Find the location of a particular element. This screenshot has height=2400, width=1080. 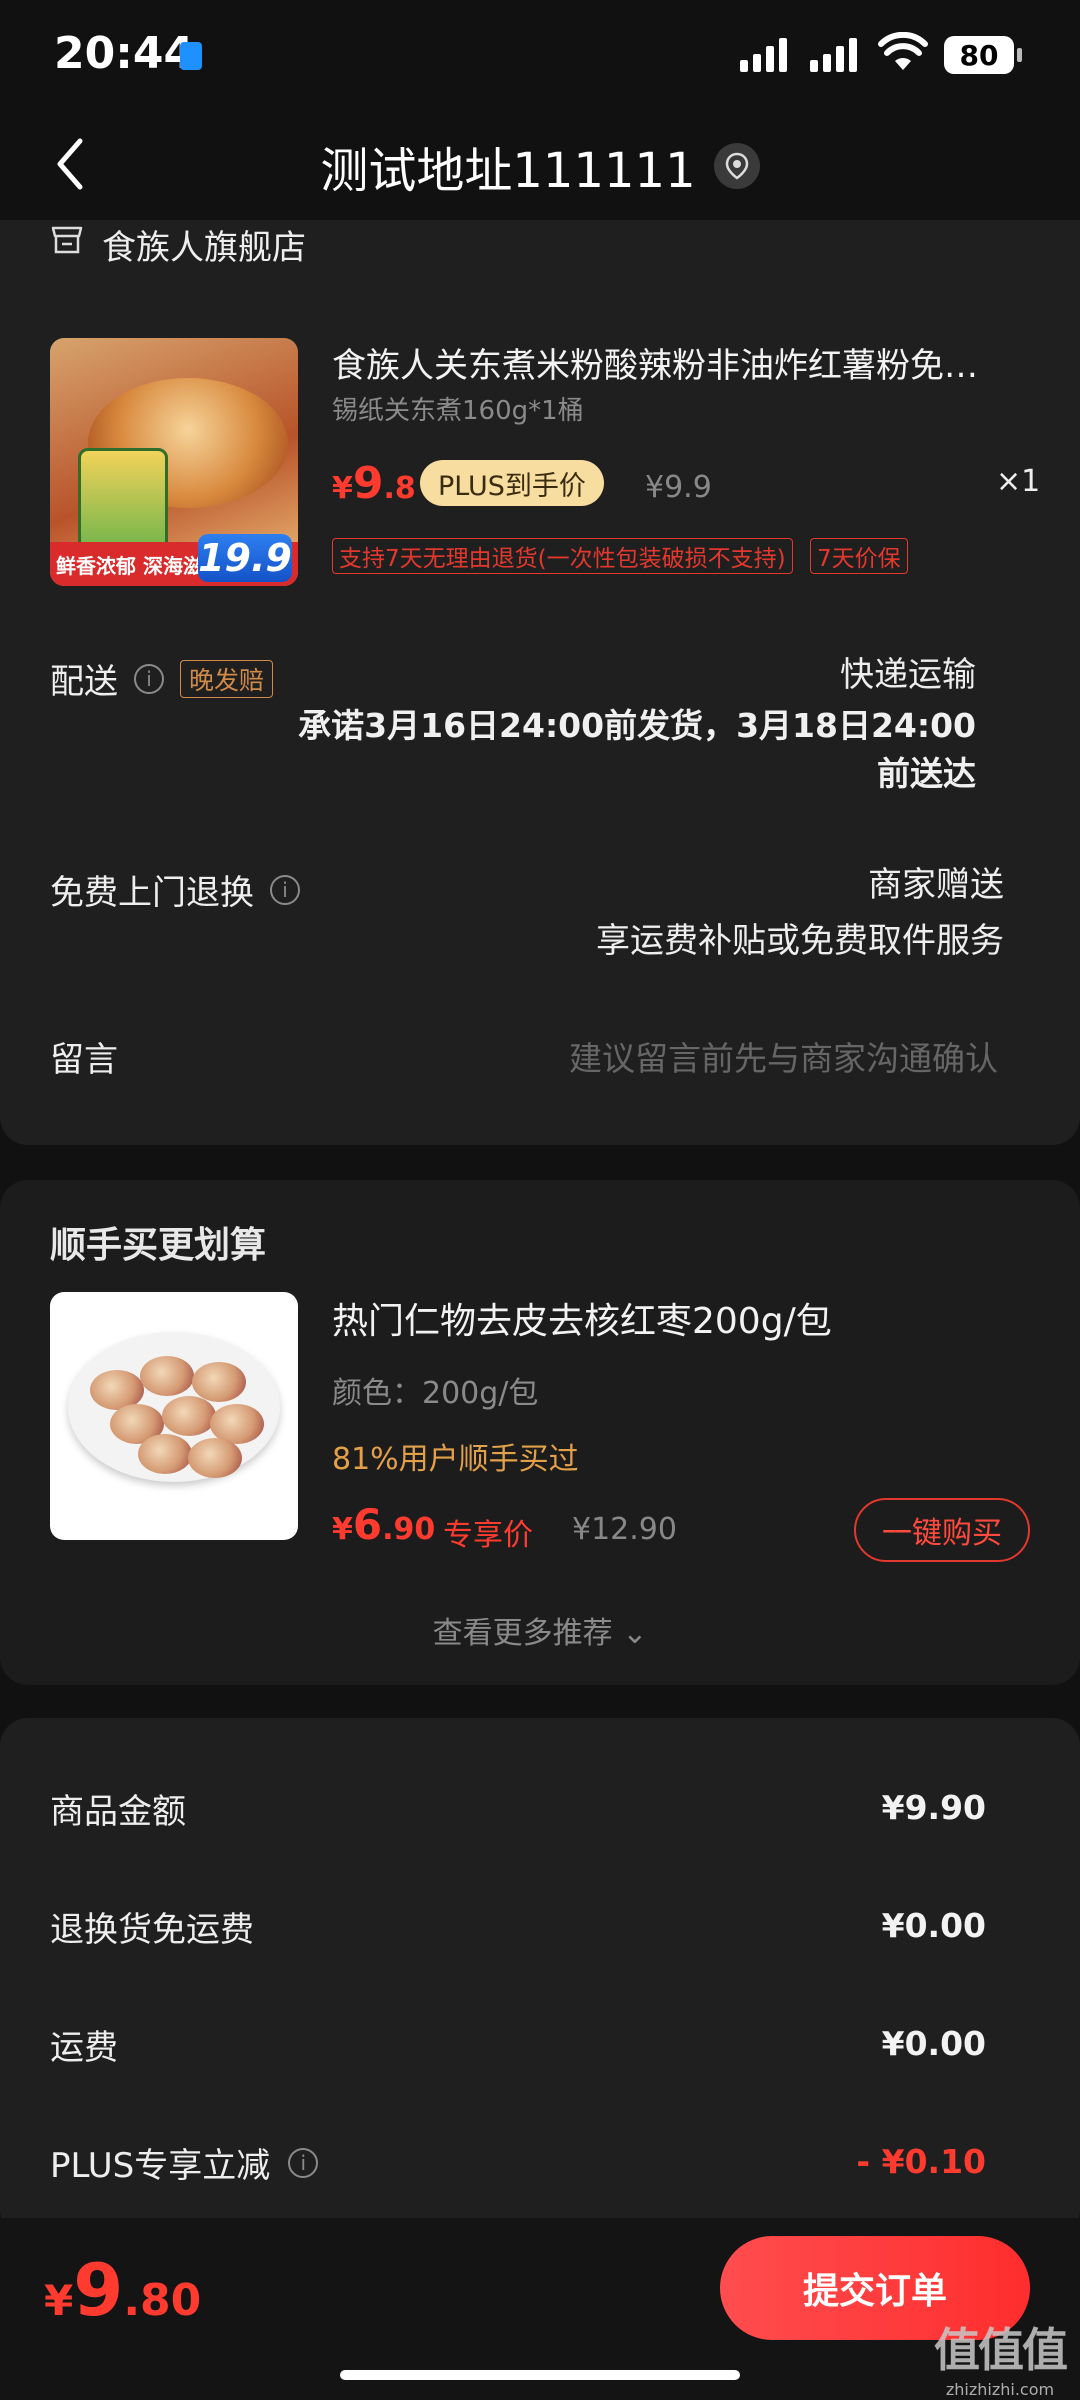

bottom-bar: ¥9.80 提交订单 值值值 zhizhizhi.com is located at coordinates (540, 2309).